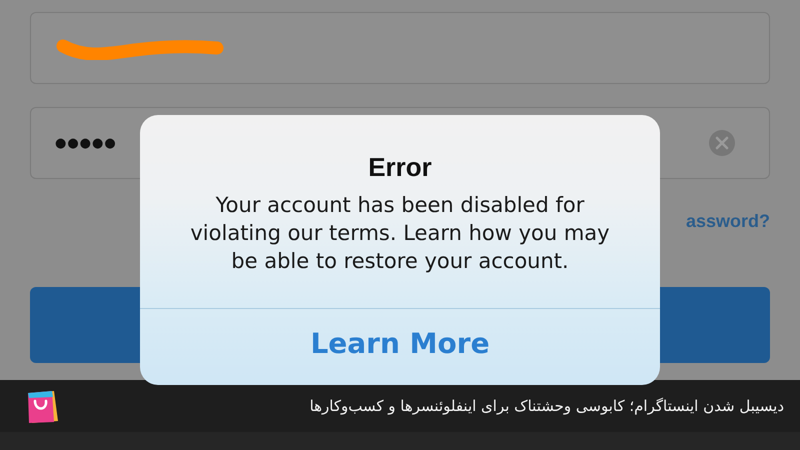  I want to click on username-field, so click(400, 48).